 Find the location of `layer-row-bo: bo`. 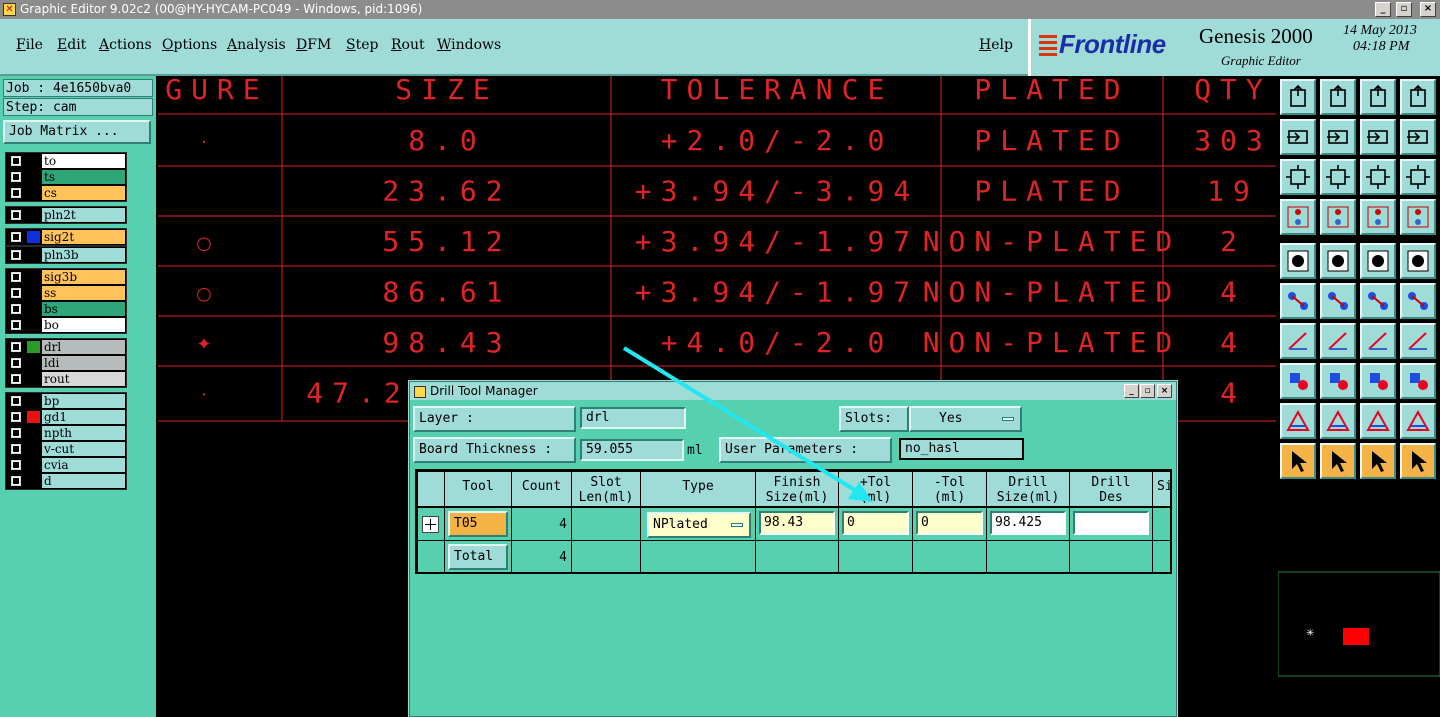

layer-row-bo: bo is located at coordinates (67, 325).